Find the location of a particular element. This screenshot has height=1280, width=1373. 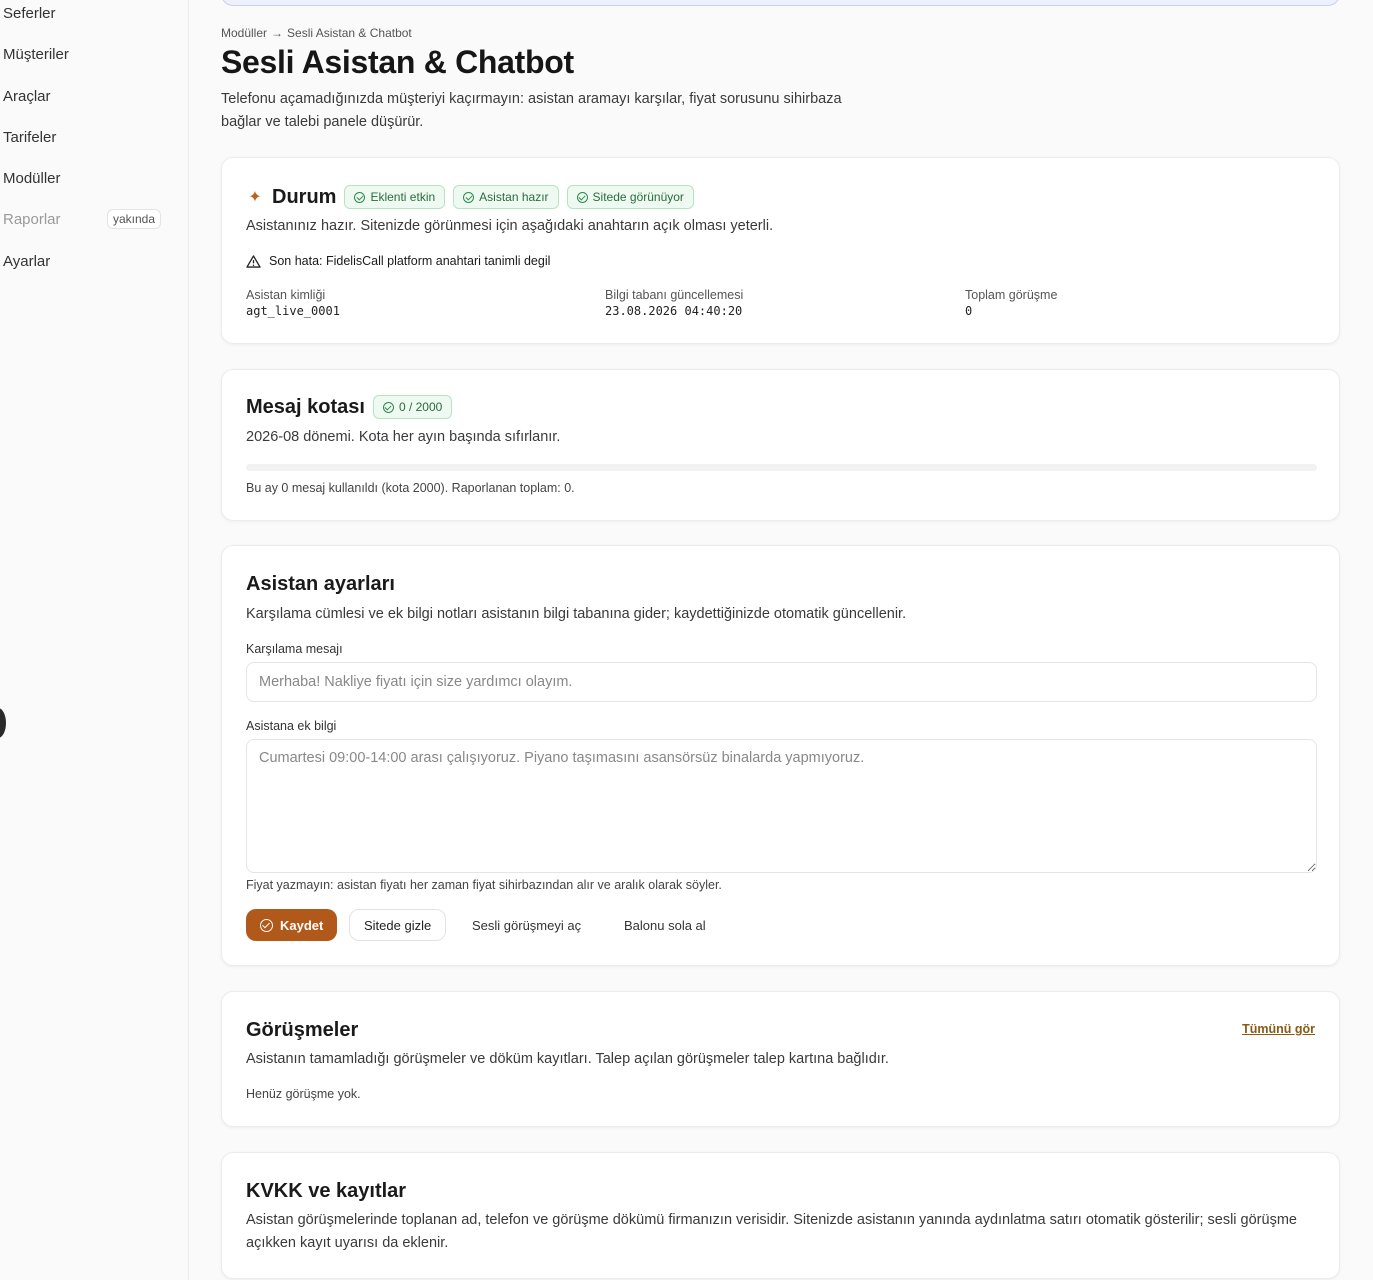

save-button: Kaydet is located at coordinates (292, 925).